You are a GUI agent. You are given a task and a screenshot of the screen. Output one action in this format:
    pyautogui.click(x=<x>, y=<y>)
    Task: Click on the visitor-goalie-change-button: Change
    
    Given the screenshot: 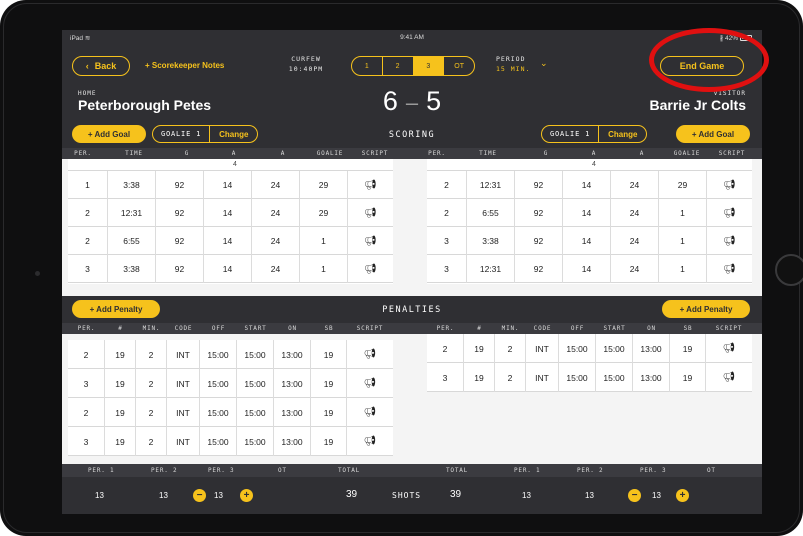 What is the action you would take?
    pyautogui.click(x=622, y=134)
    